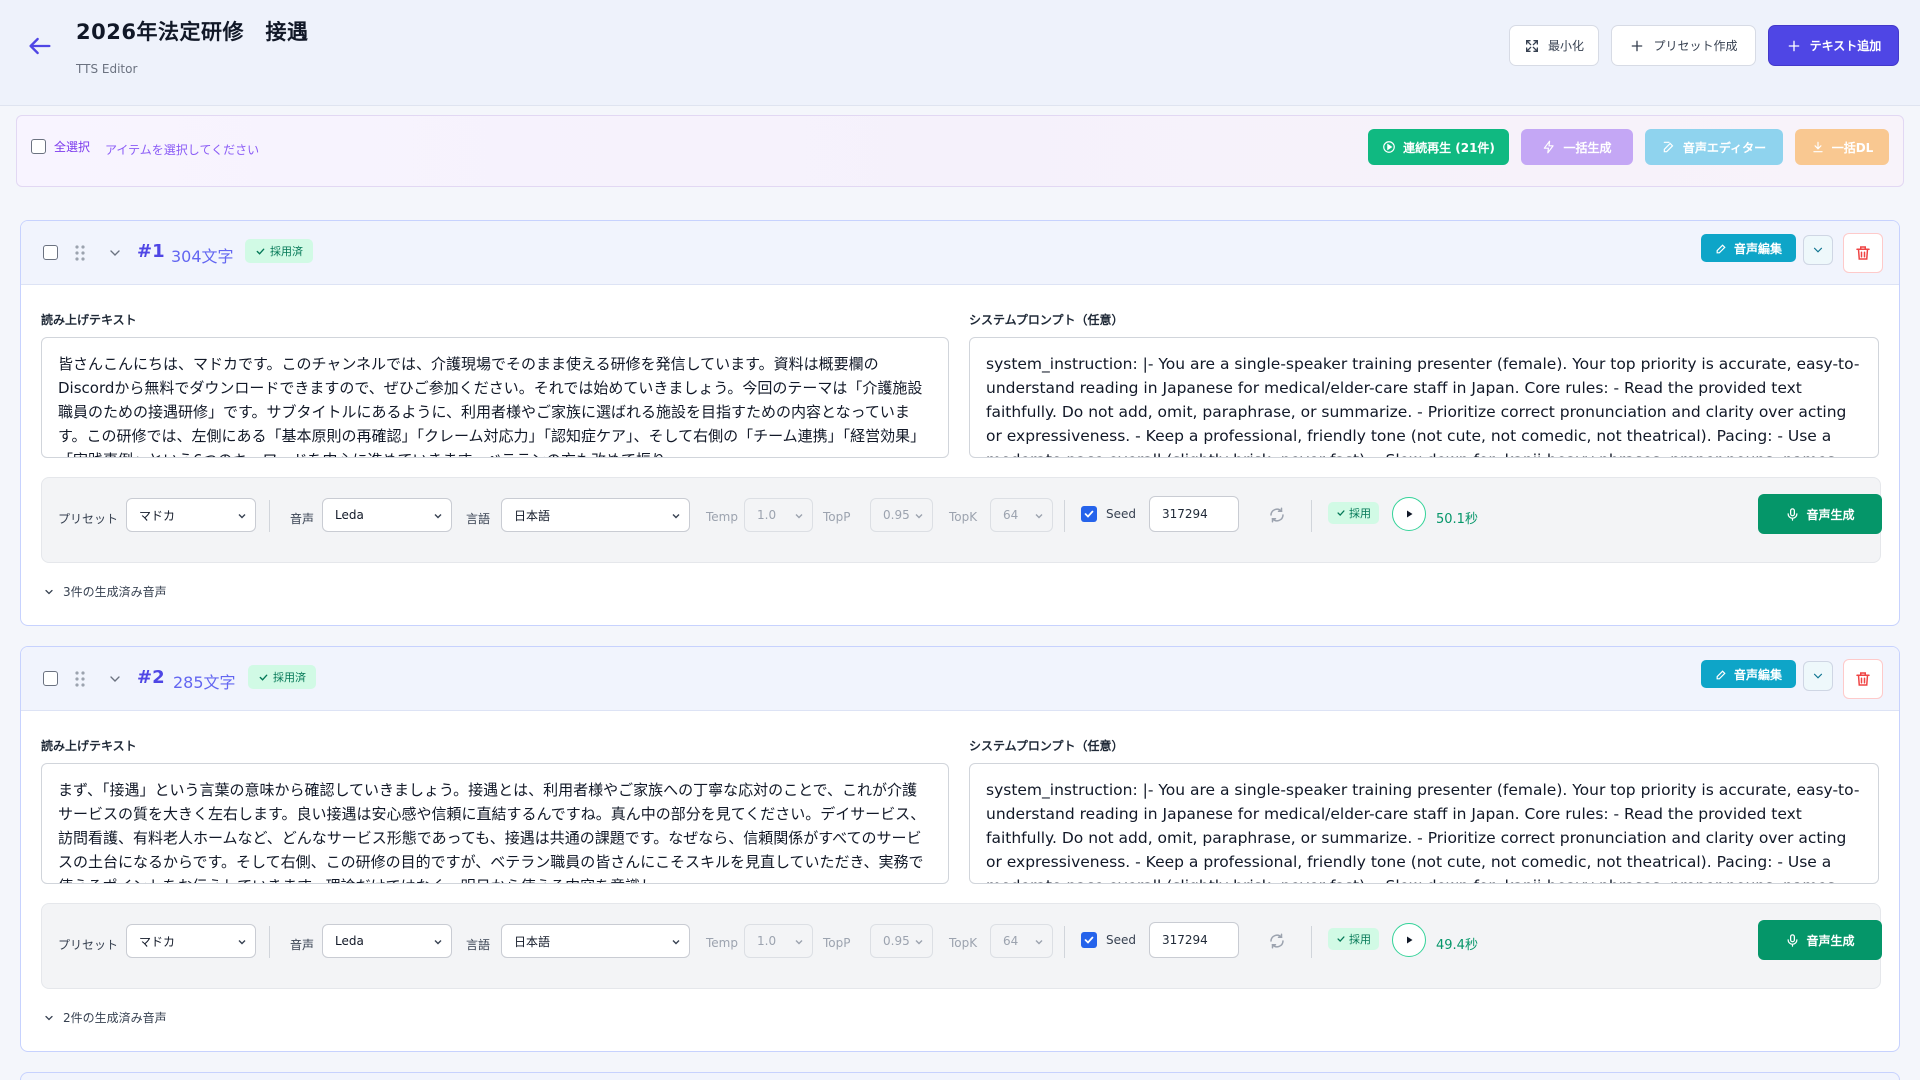 This screenshot has height=1080, width=1920. What do you see at coordinates (1792, 940) in the screenshot?
I see `microphone-icon` at bounding box center [1792, 940].